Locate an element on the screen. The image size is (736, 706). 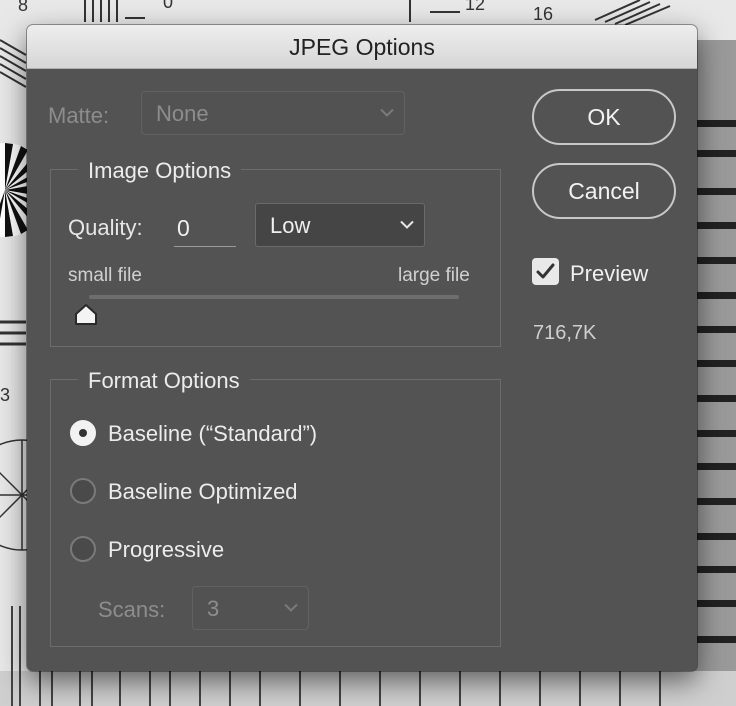
checkmark-icon is located at coordinates (545, 271).